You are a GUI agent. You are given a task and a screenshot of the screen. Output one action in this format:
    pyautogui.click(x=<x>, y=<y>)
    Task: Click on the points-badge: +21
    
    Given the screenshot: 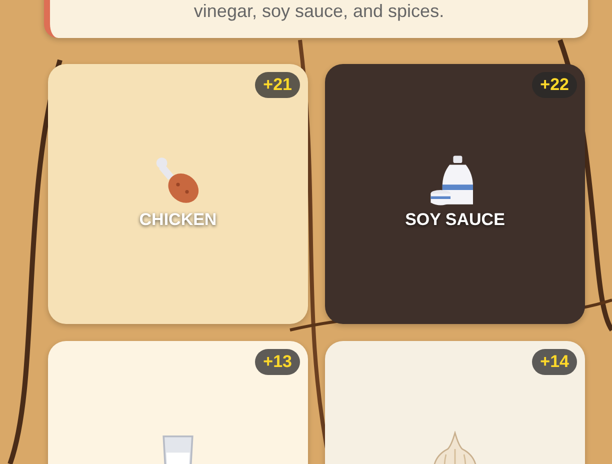 What is the action you would take?
    pyautogui.click(x=277, y=85)
    